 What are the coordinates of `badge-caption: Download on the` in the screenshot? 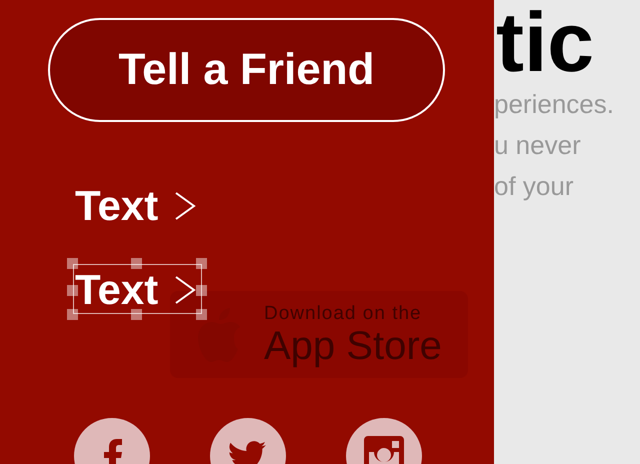 It's located at (343, 313).